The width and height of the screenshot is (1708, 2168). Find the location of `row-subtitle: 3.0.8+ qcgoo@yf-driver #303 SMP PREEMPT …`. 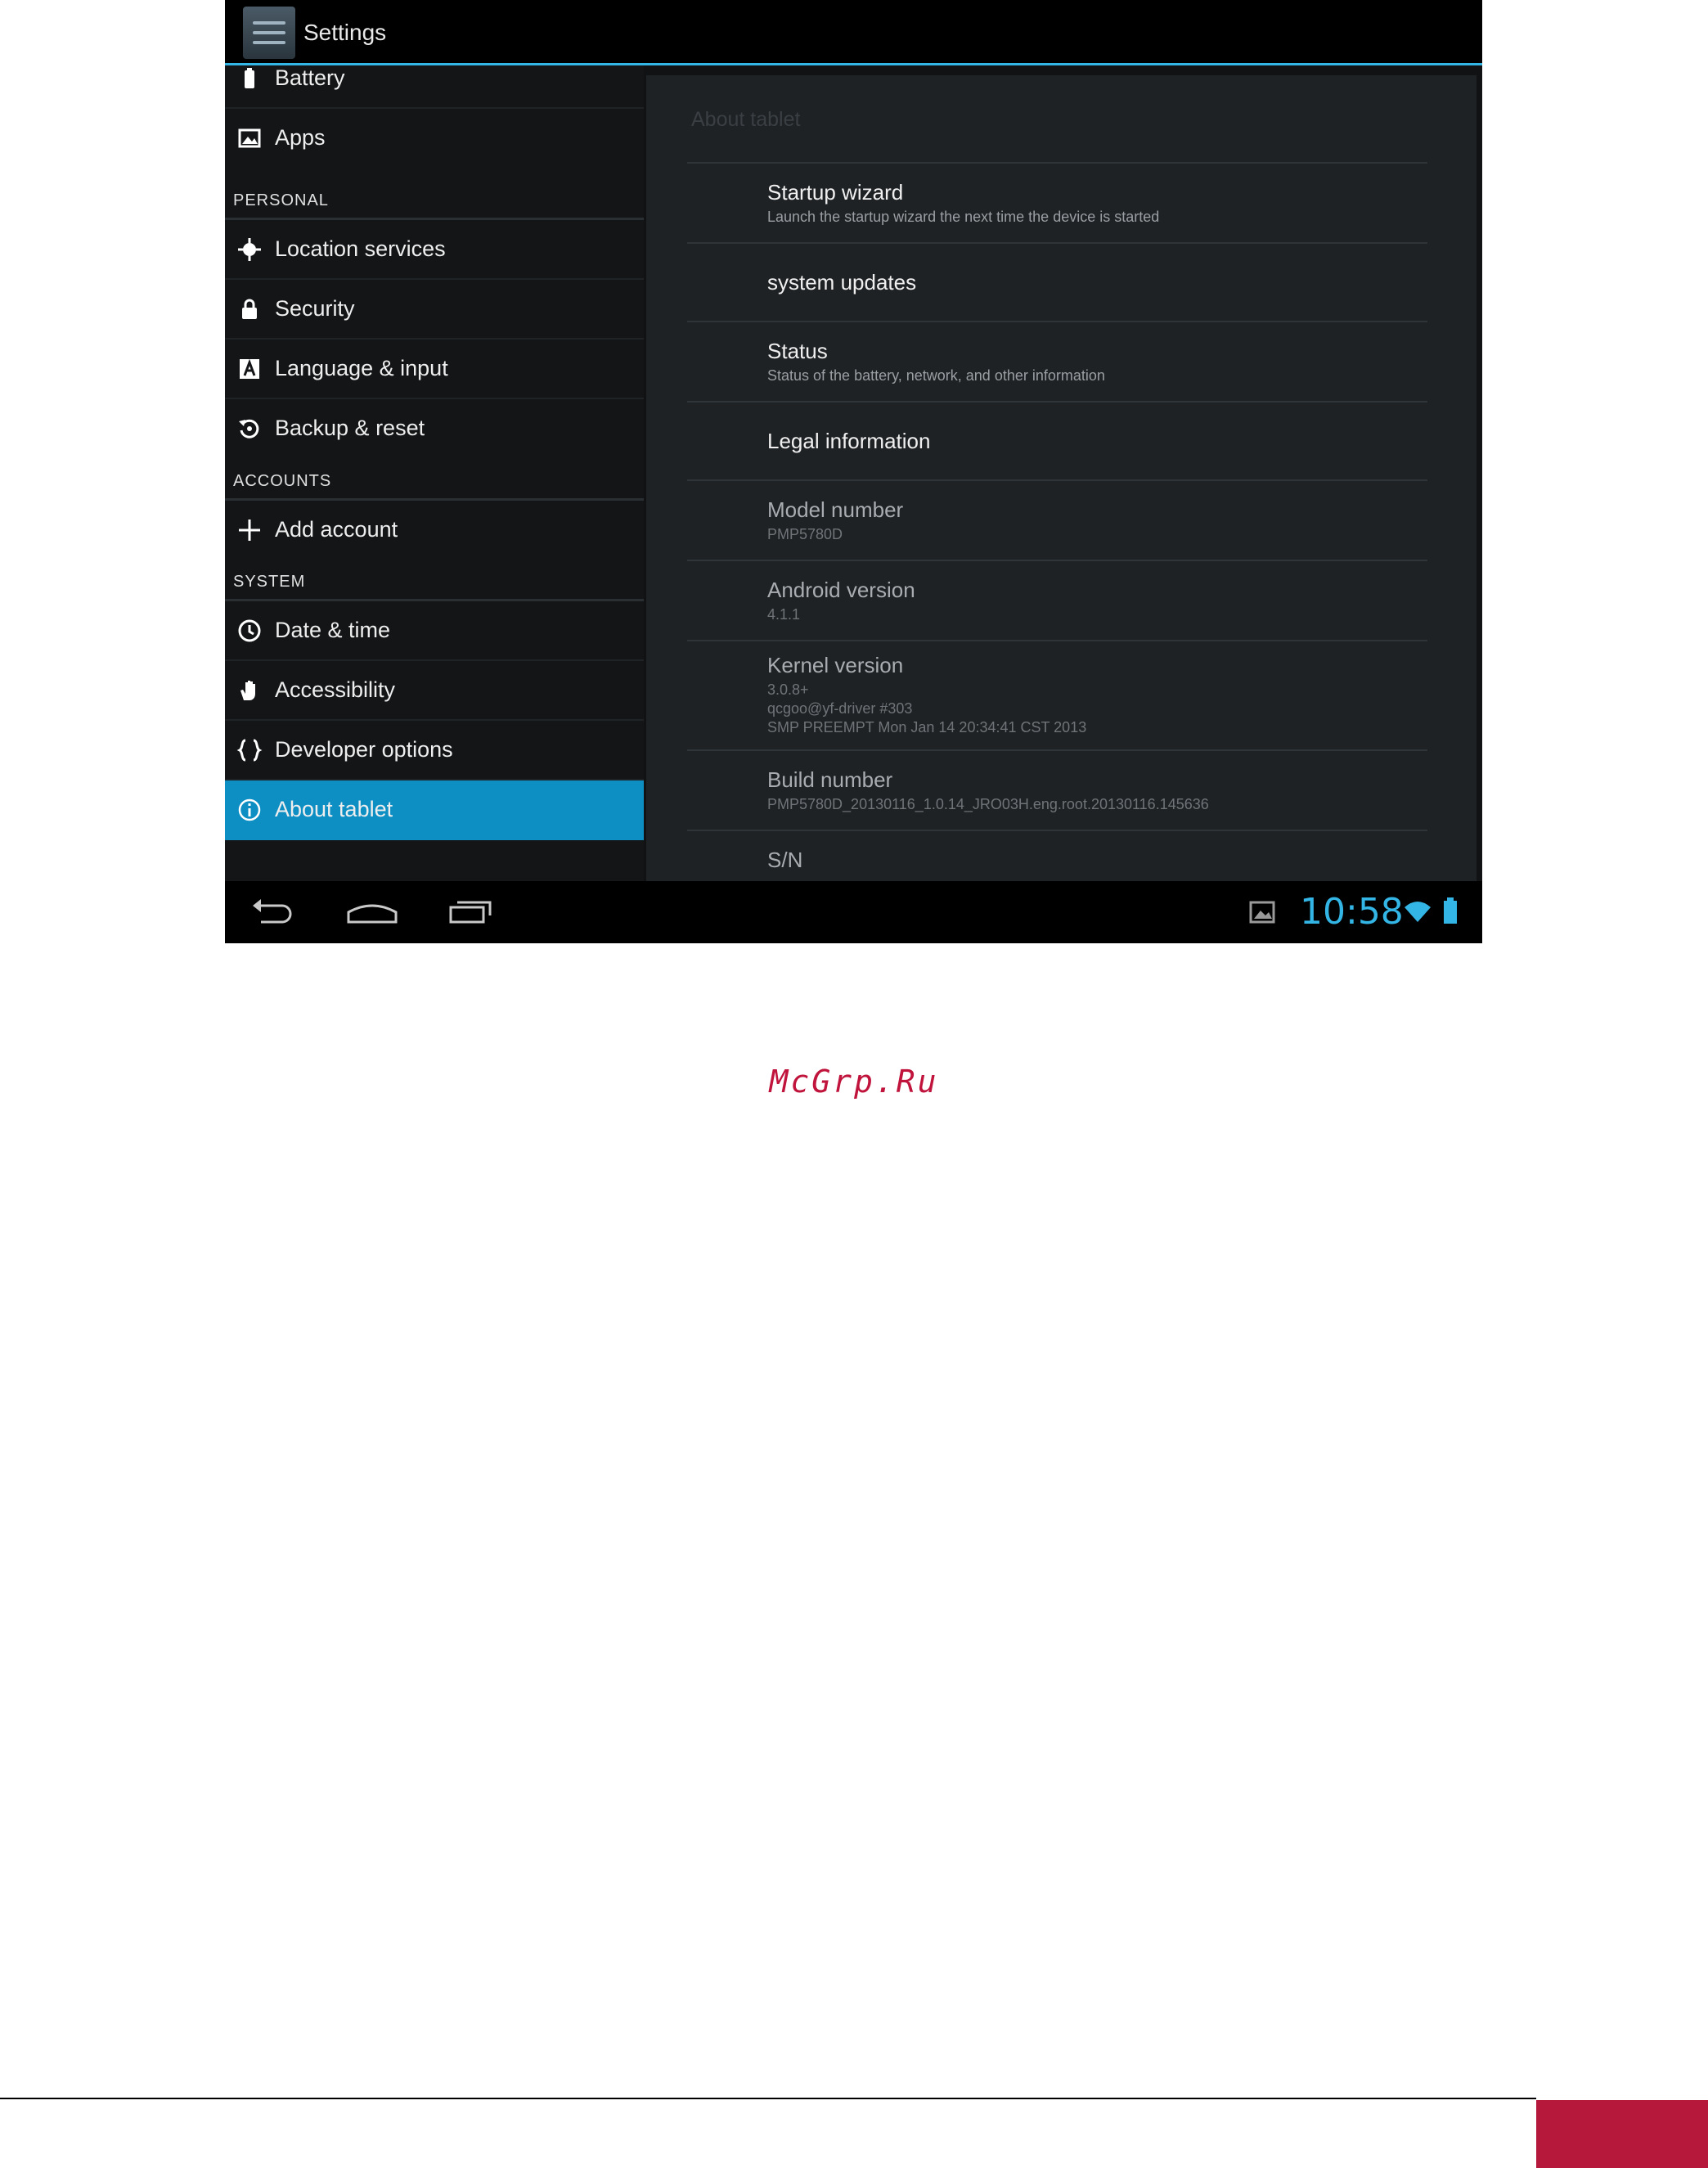

row-subtitle: 3.0.8+ qcgoo@yf-driver #303 SMP PREEMPT … is located at coordinates (927, 708).